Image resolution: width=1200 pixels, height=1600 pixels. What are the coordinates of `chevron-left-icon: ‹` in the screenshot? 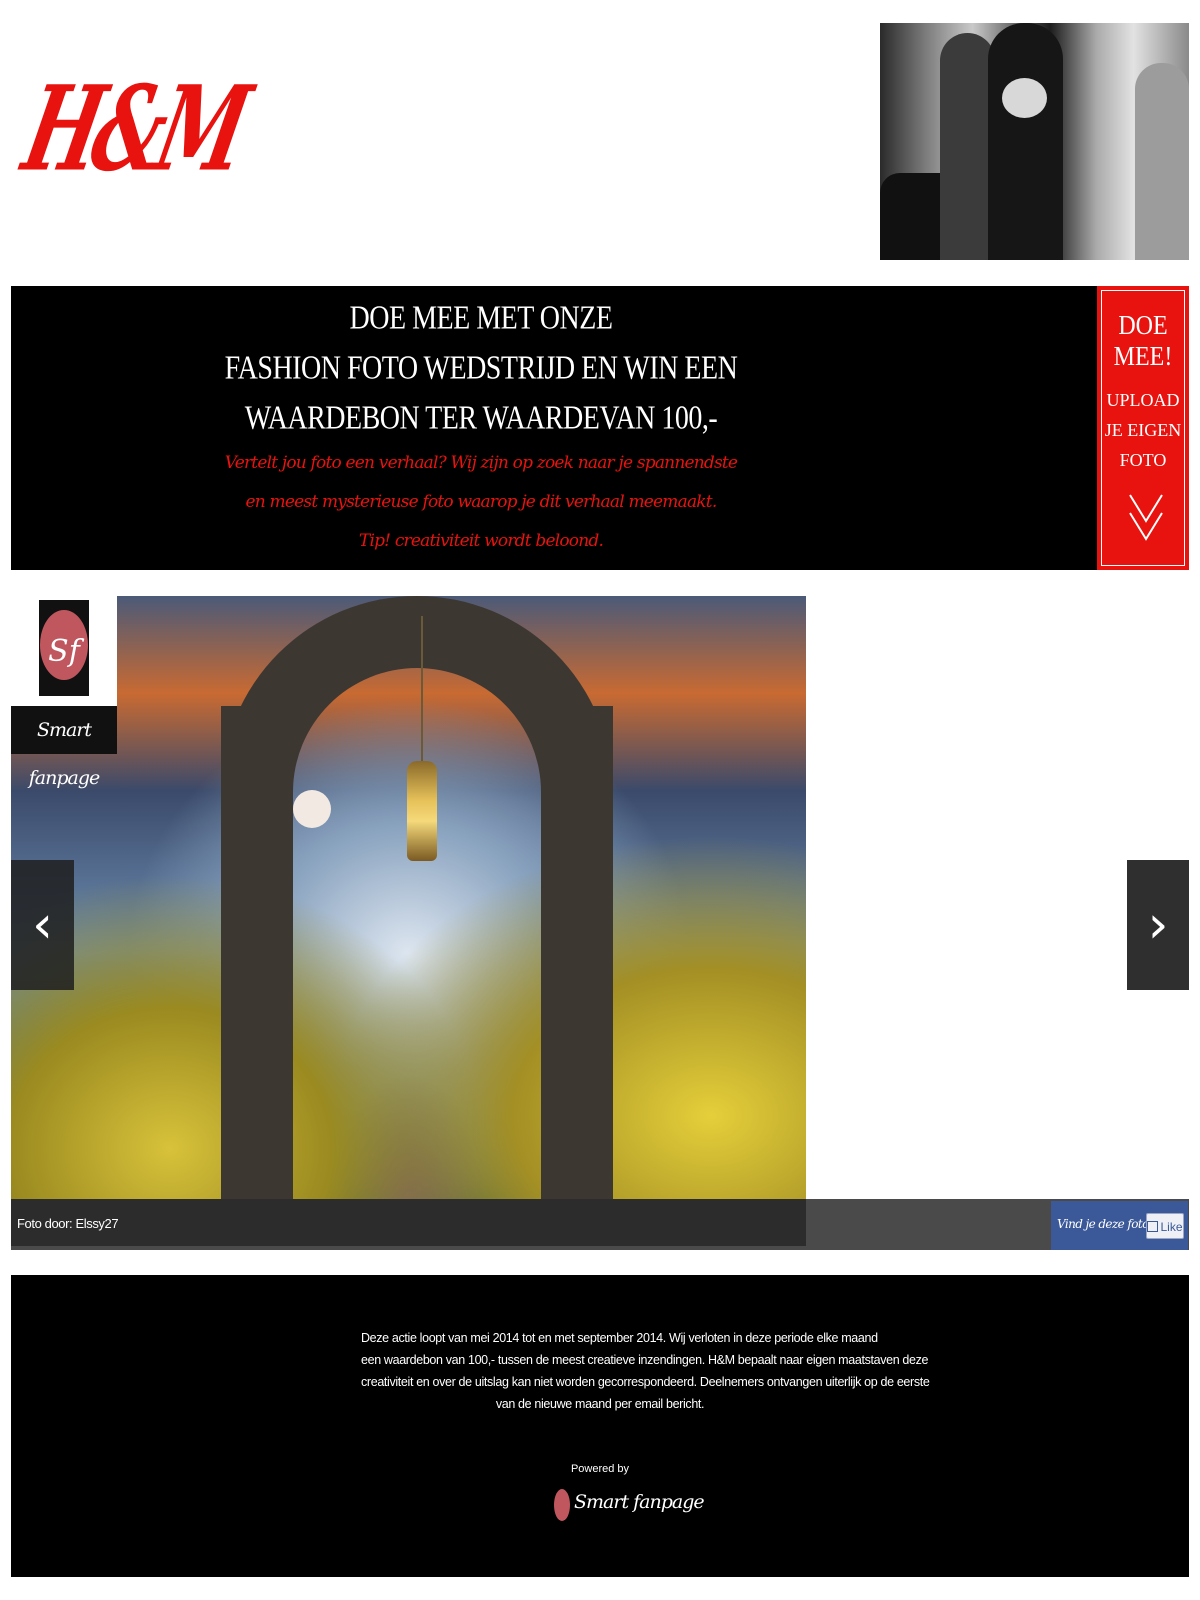 It's located at (42, 925).